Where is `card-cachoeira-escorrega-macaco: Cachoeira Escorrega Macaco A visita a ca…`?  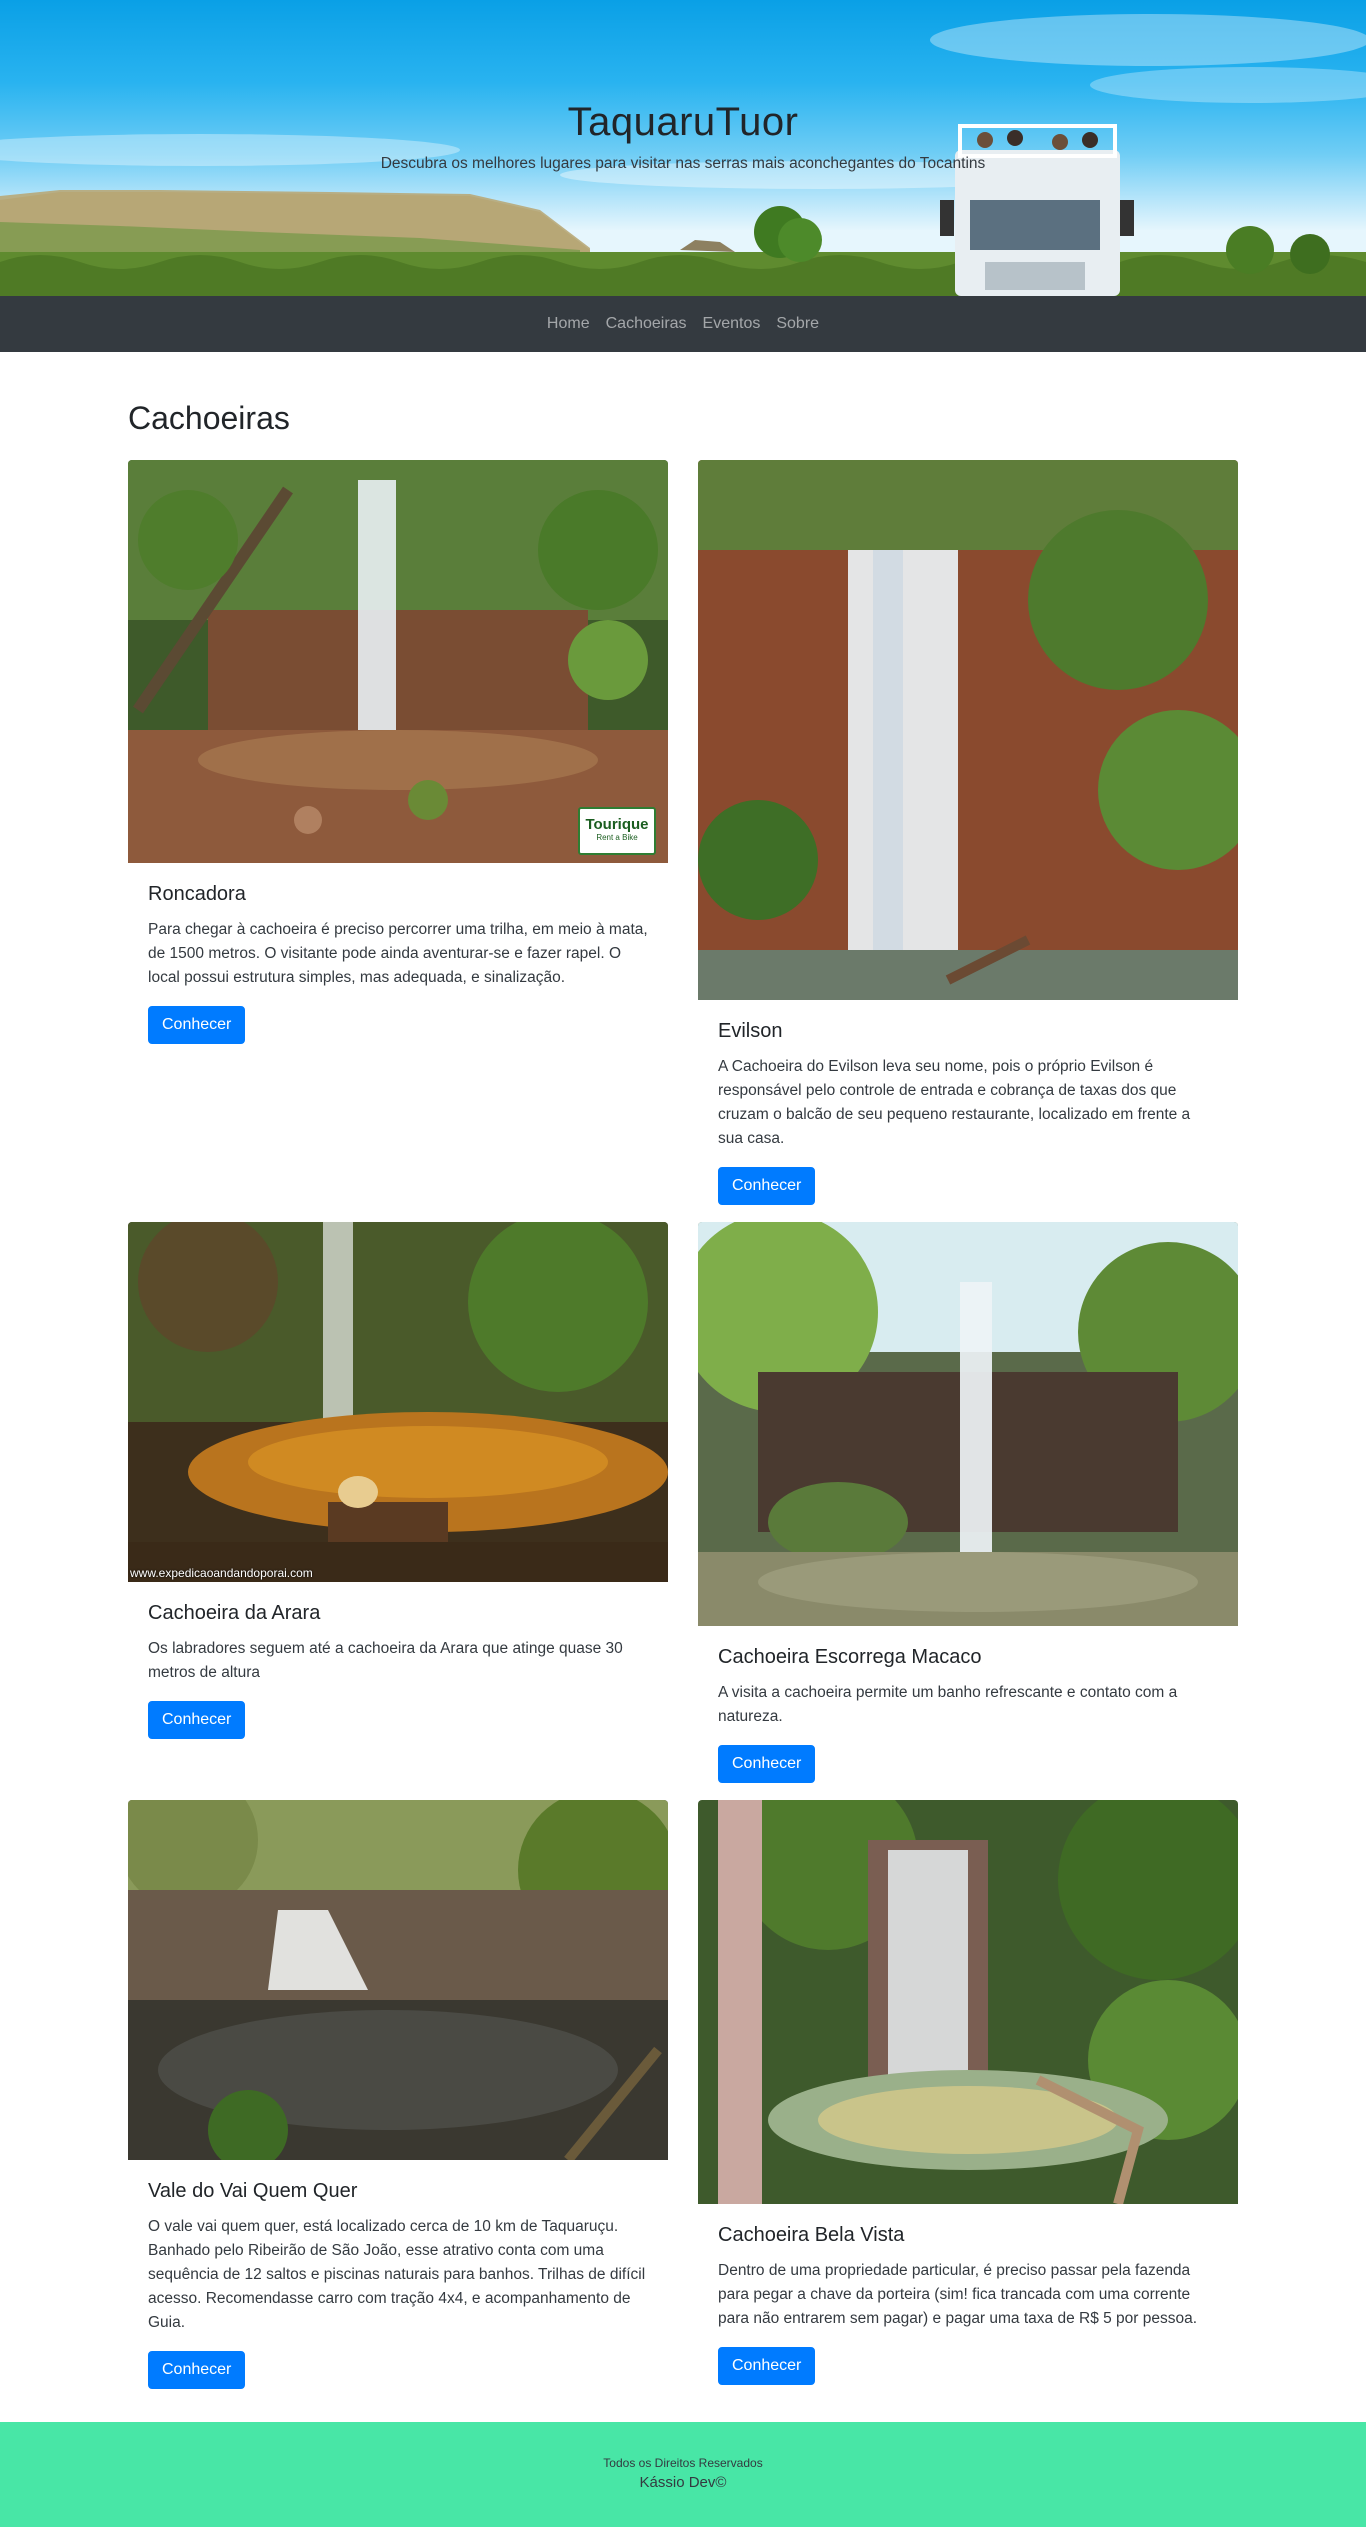
card-cachoeira-escorrega-macaco: Cachoeira Escorrega Macaco A visita a ca… is located at coordinates (968, 1512).